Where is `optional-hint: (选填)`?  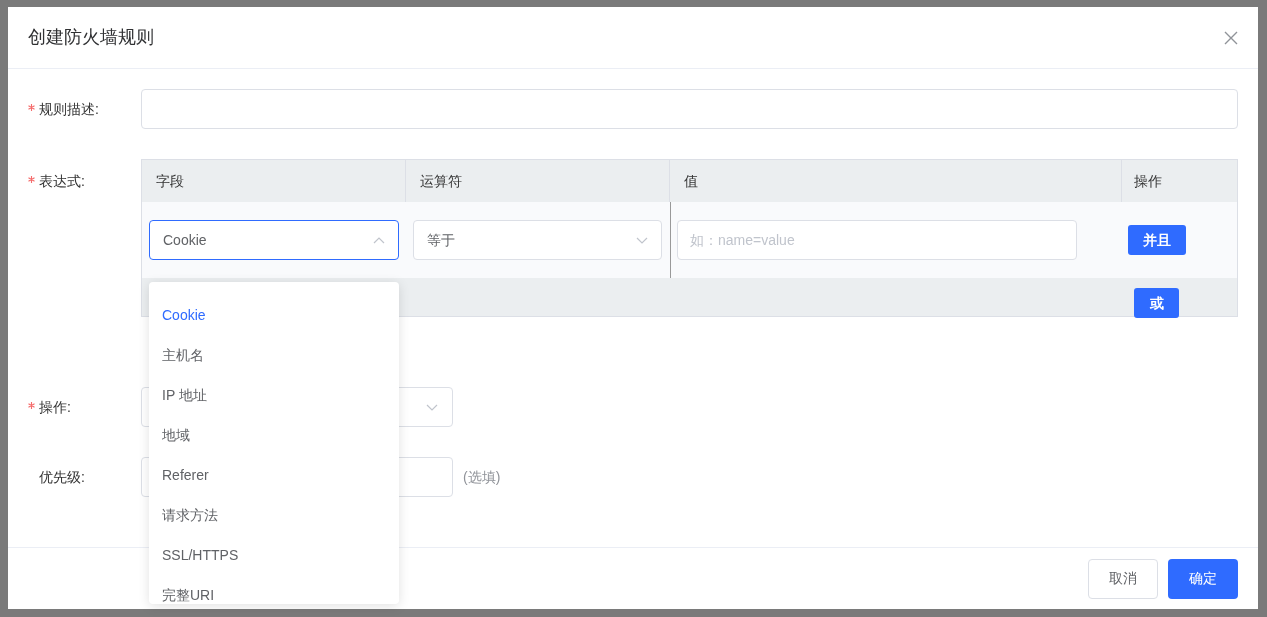 optional-hint: (选填) is located at coordinates (482, 477).